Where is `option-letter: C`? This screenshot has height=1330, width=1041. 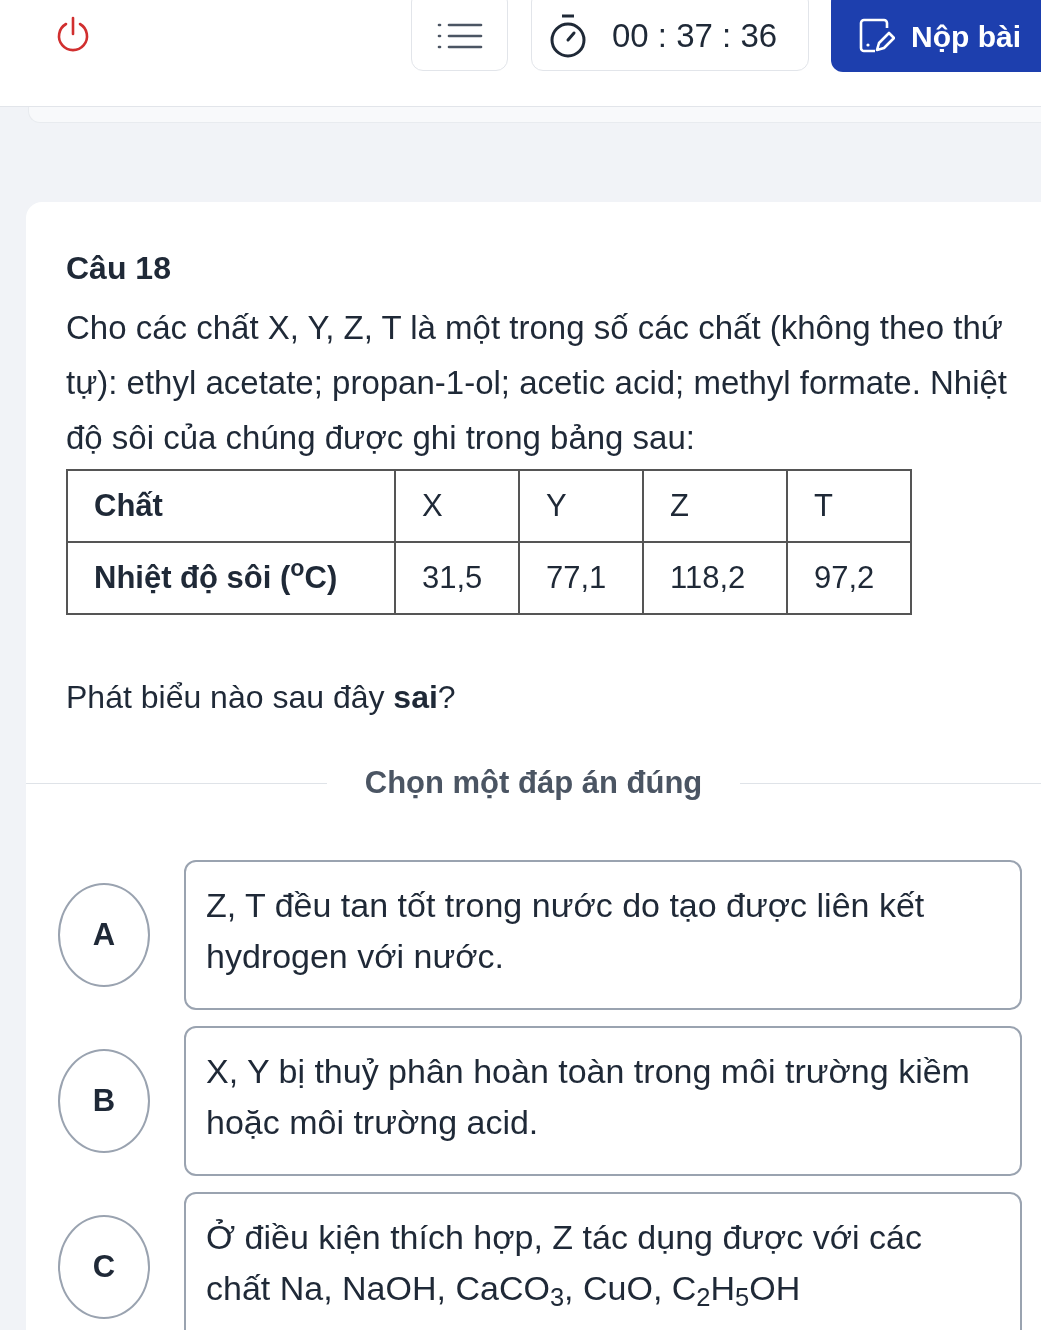 option-letter: C is located at coordinates (104, 1267).